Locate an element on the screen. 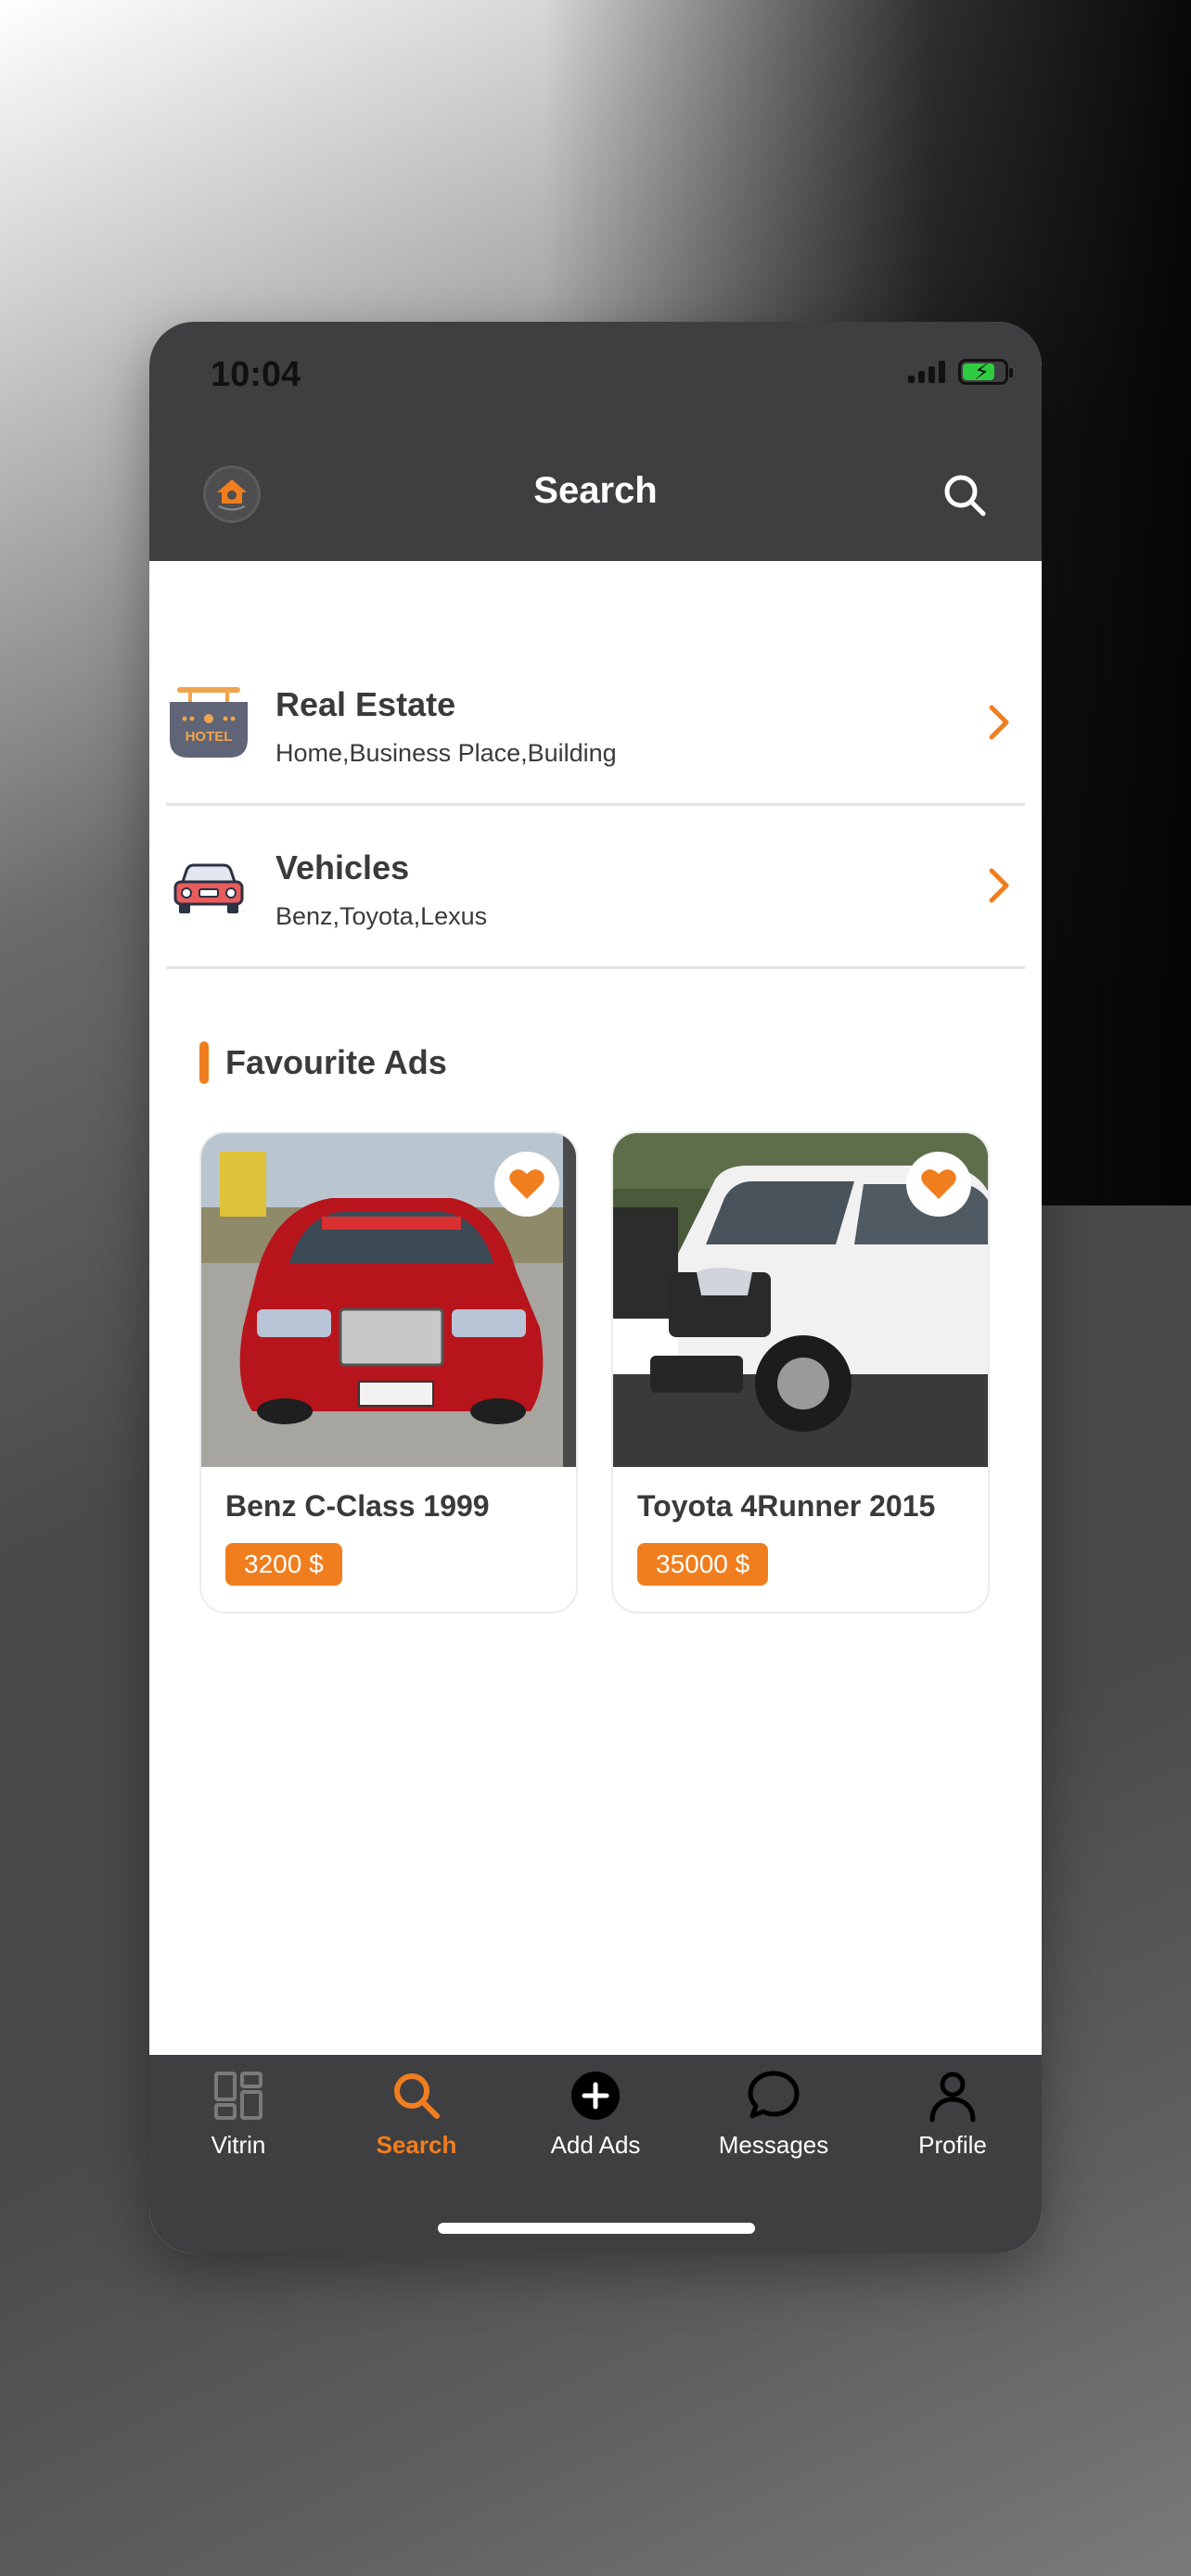 This screenshot has width=1191, height=2576. tab-label: Vitrin is located at coordinates (238, 2145).